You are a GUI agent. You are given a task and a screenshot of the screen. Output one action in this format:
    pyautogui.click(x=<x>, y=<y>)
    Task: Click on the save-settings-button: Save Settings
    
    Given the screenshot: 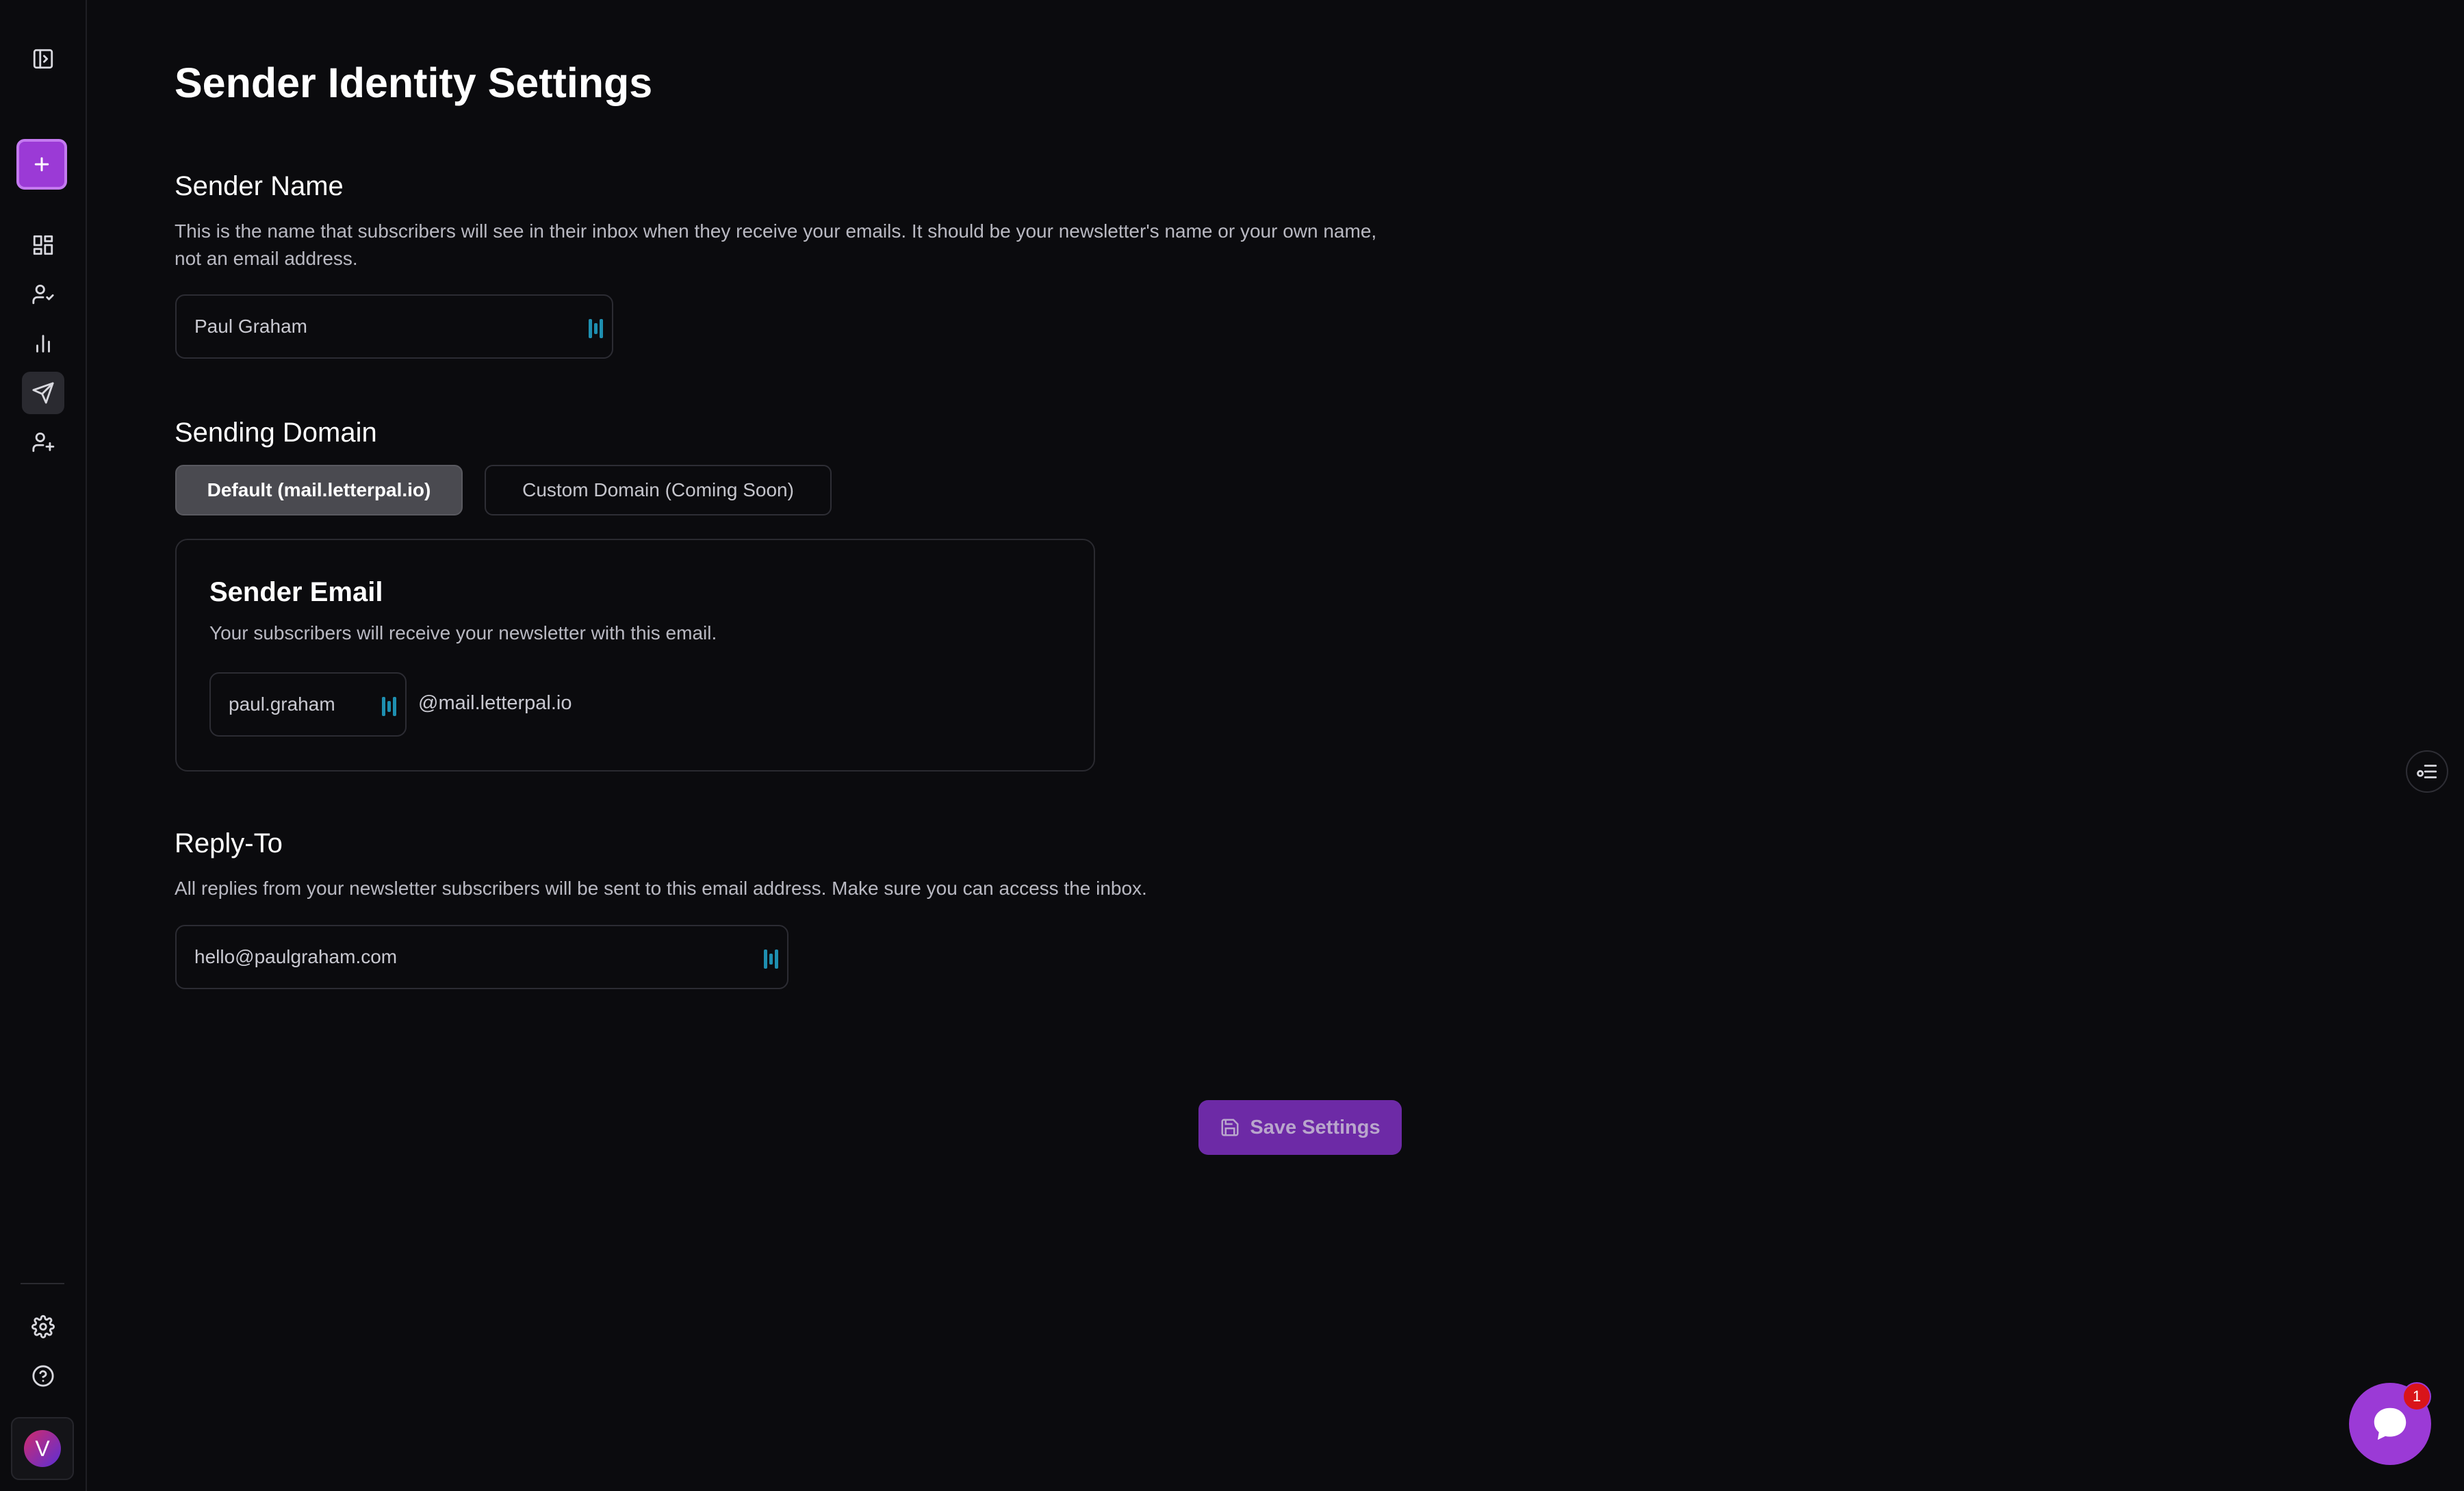 What is the action you would take?
    pyautogui.click(x=1300, y=1127)
    